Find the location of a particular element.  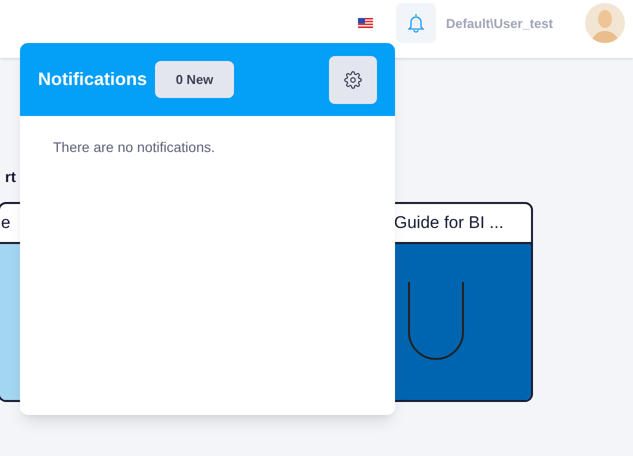

settings-button is located at coordinates (353, 80).